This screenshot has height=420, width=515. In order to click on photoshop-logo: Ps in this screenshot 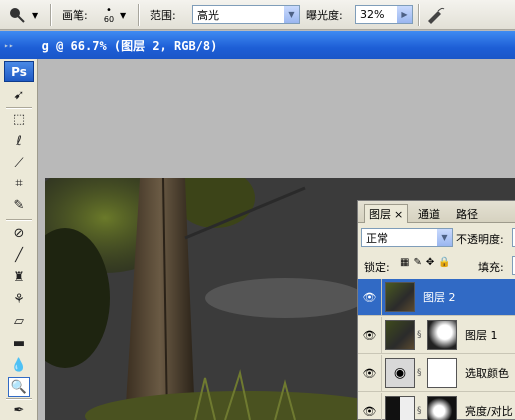, I will do `click(19, 71)`.